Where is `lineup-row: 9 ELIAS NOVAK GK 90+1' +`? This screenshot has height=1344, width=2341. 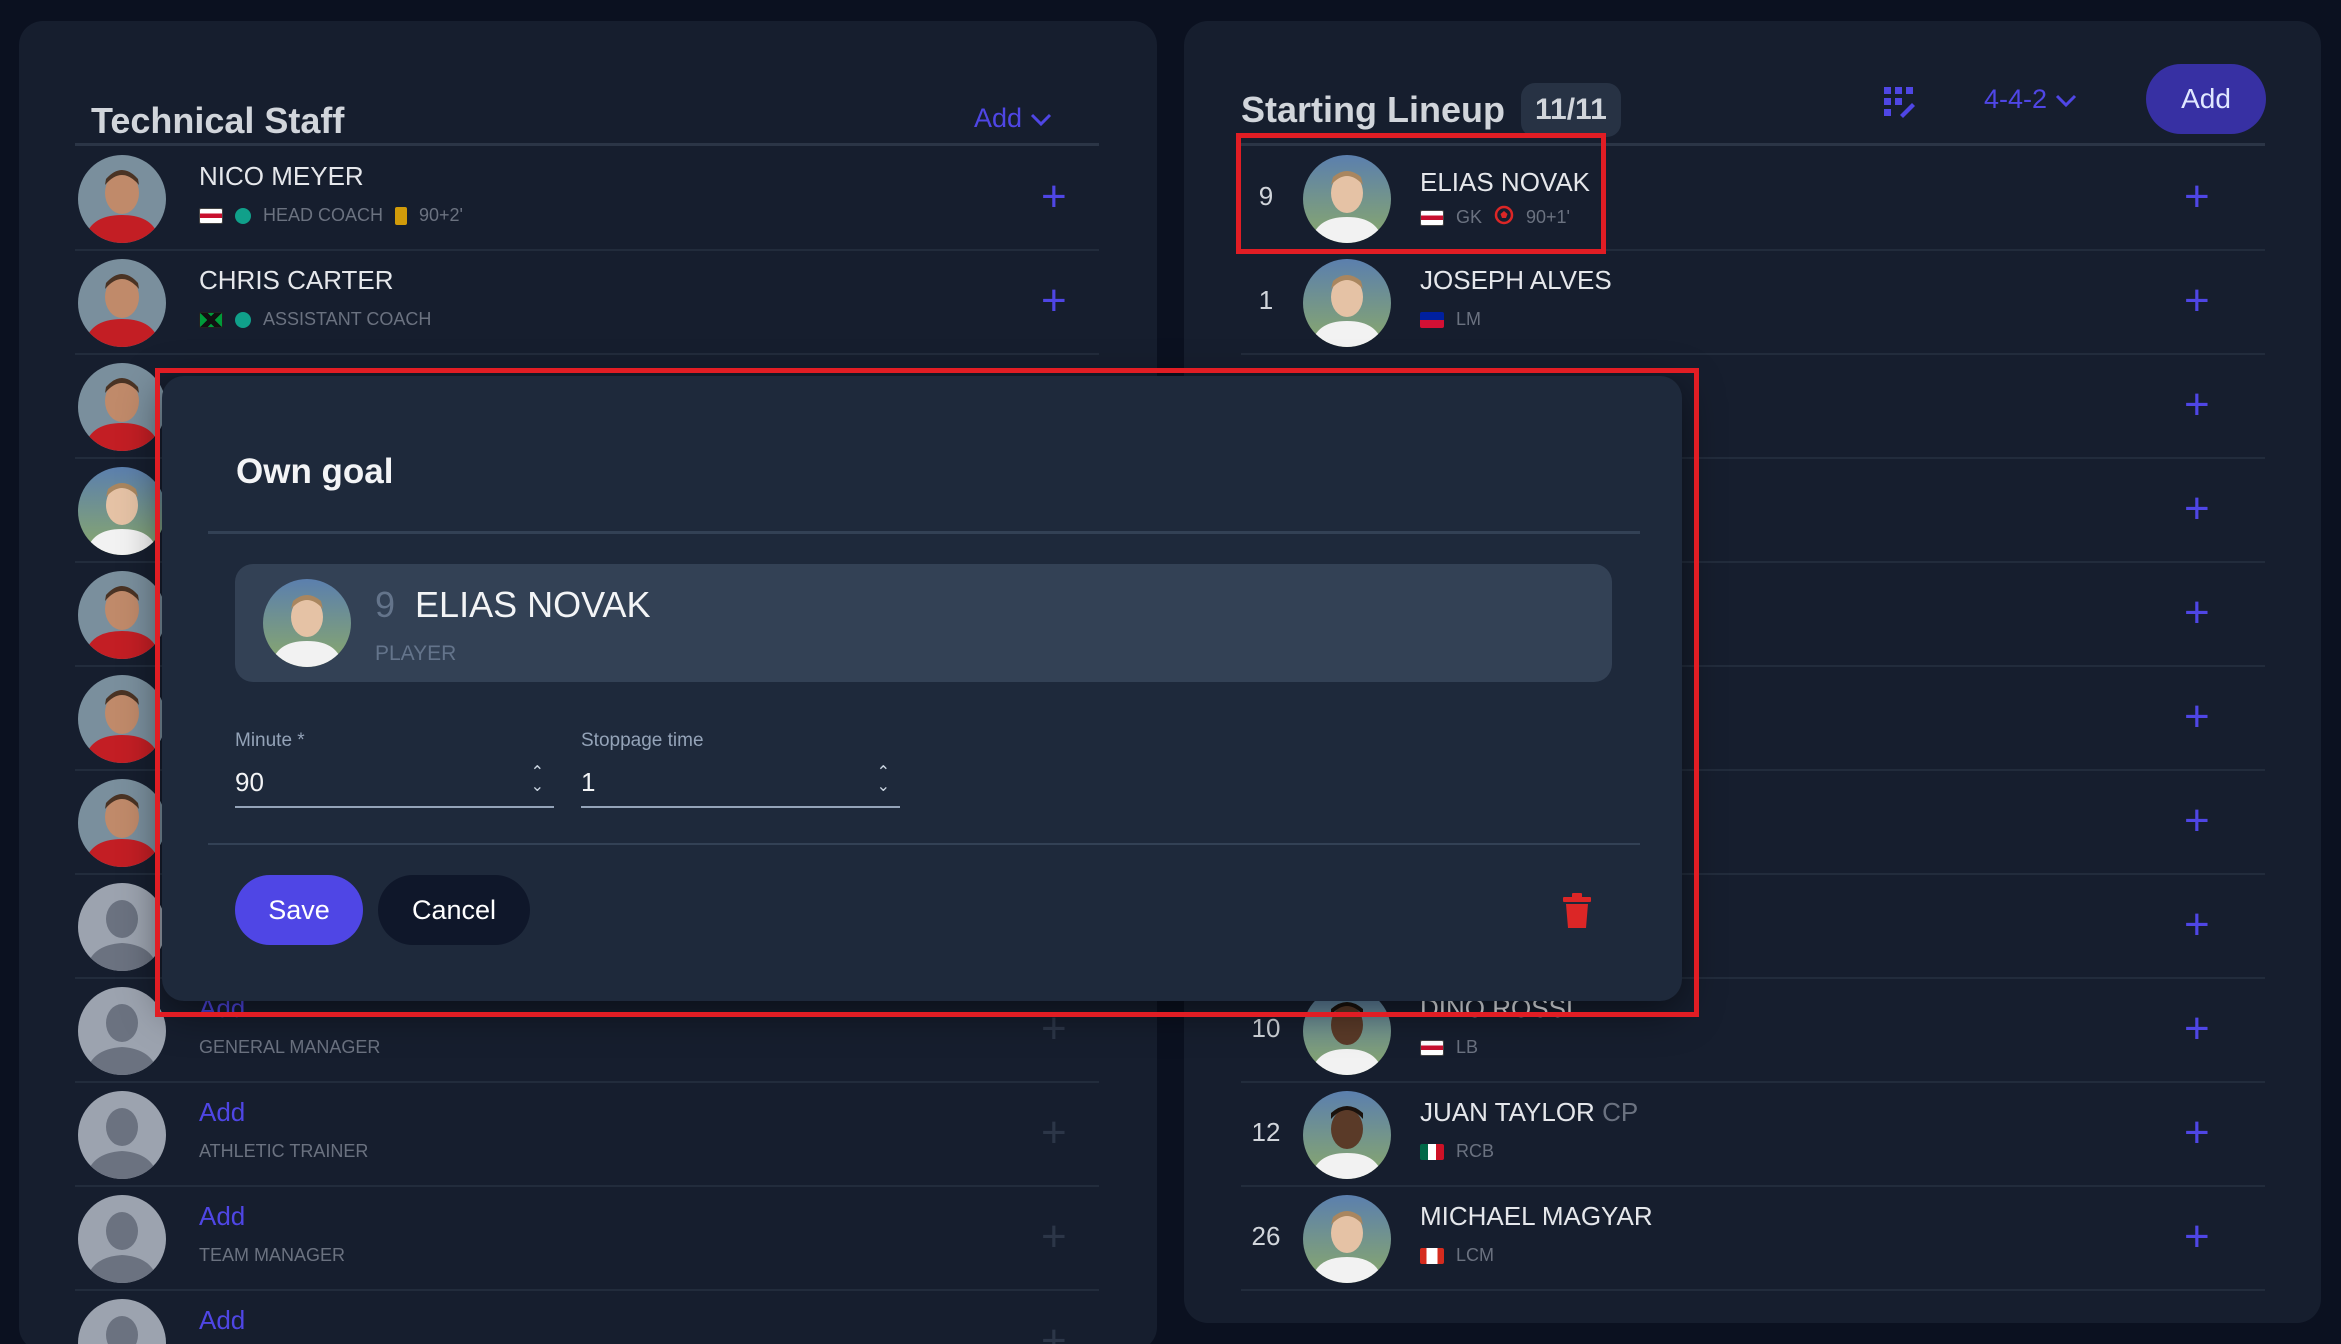 lineup-row: 9 ELIAS NOVAK GK 90+1' + is located at coordinates (1753, 199).